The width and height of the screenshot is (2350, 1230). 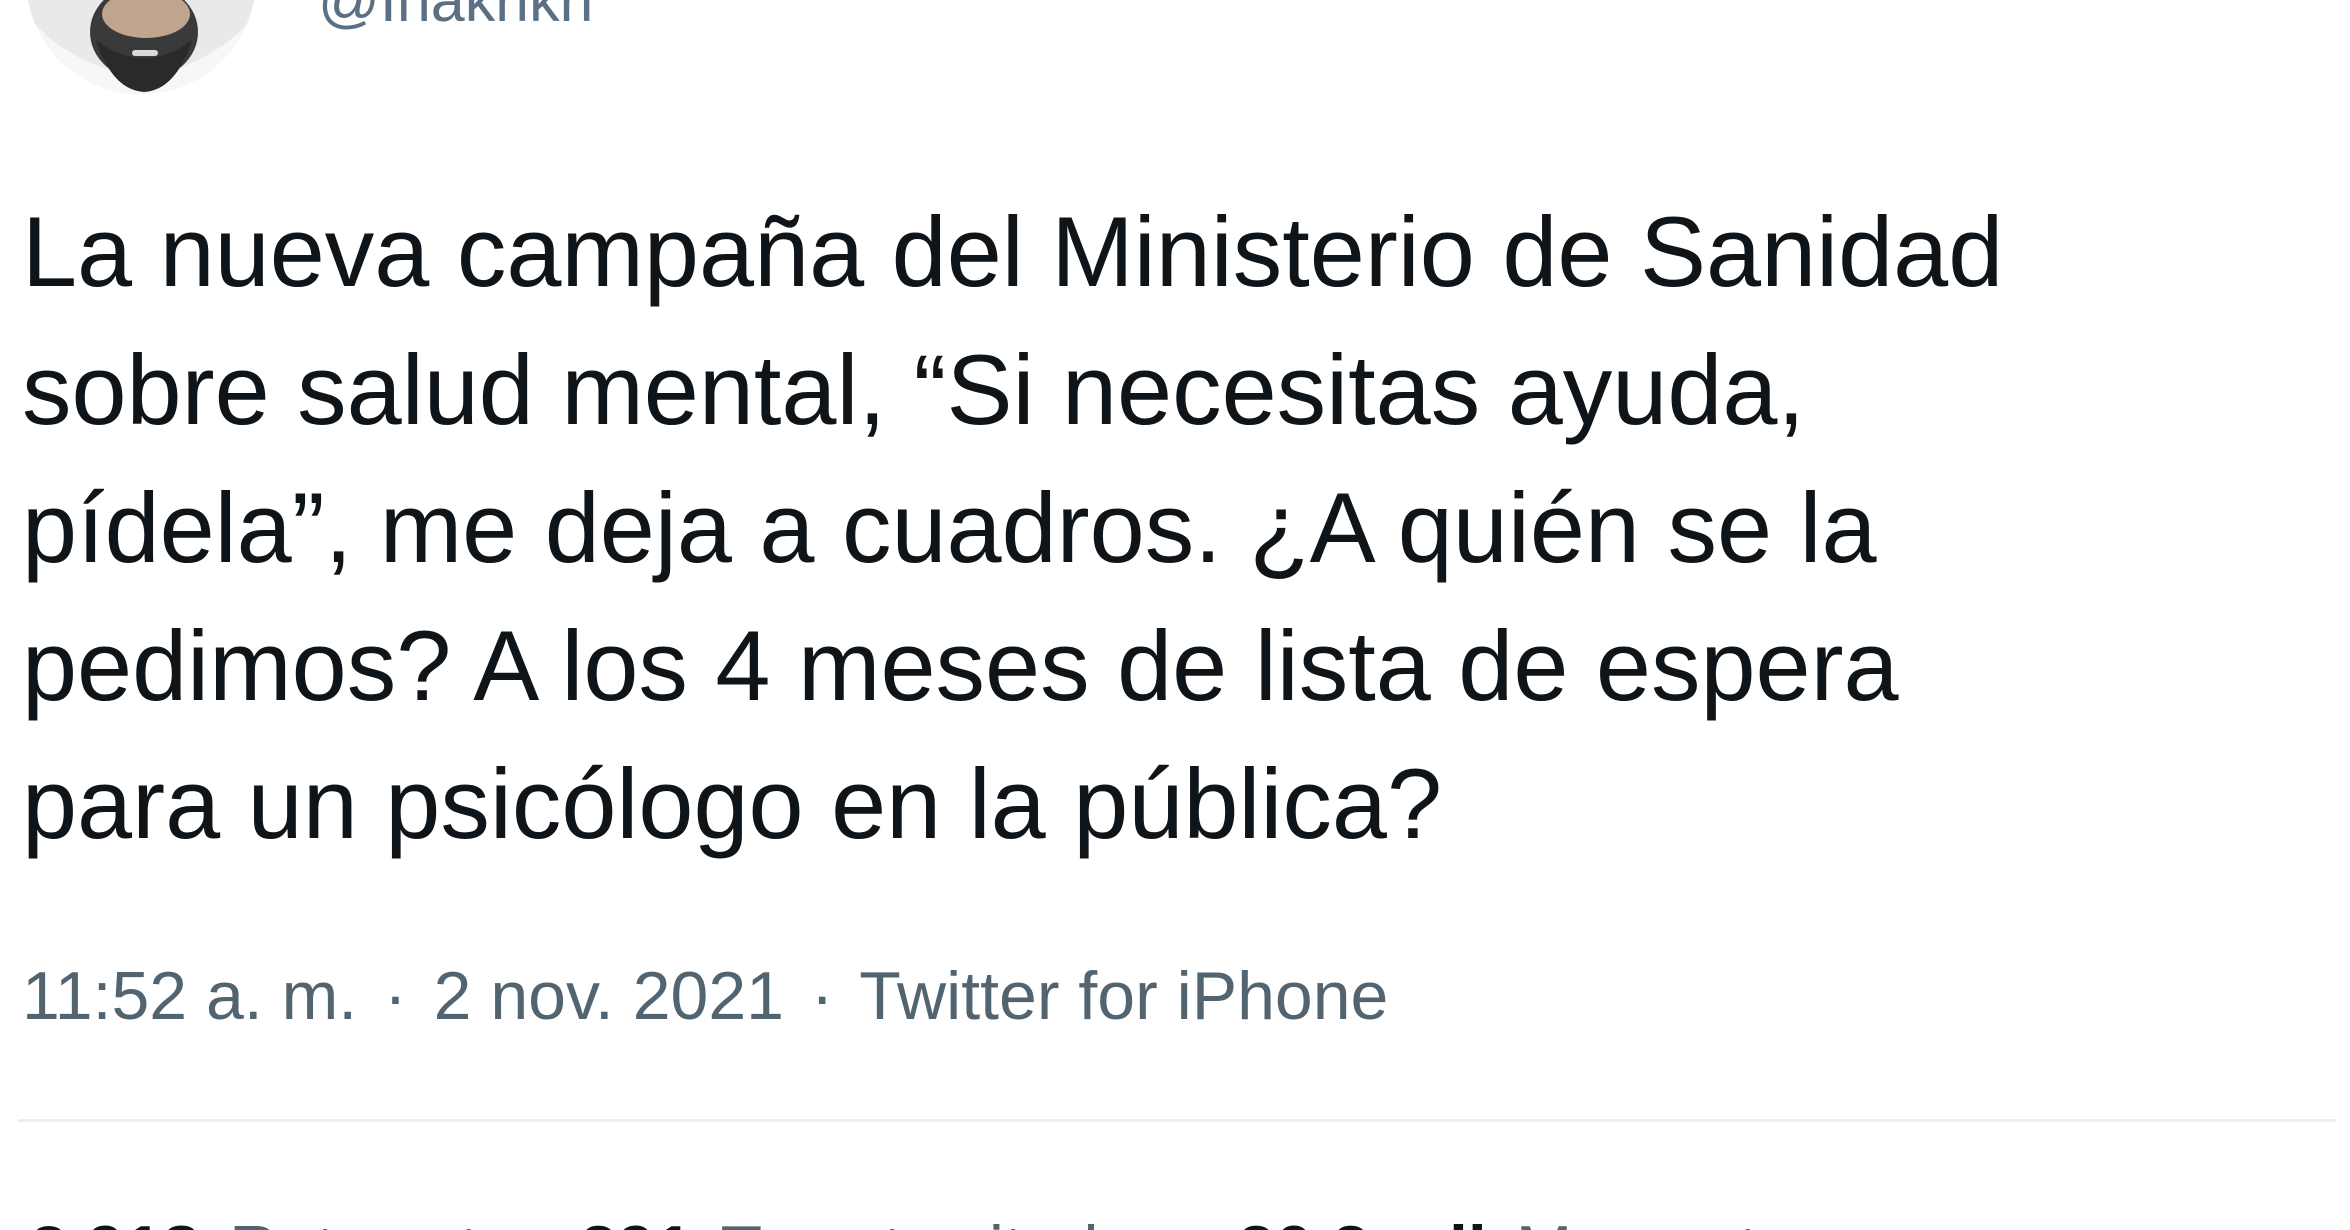 I want to click on quotes-count: 291, so click(x=635, y=1221).